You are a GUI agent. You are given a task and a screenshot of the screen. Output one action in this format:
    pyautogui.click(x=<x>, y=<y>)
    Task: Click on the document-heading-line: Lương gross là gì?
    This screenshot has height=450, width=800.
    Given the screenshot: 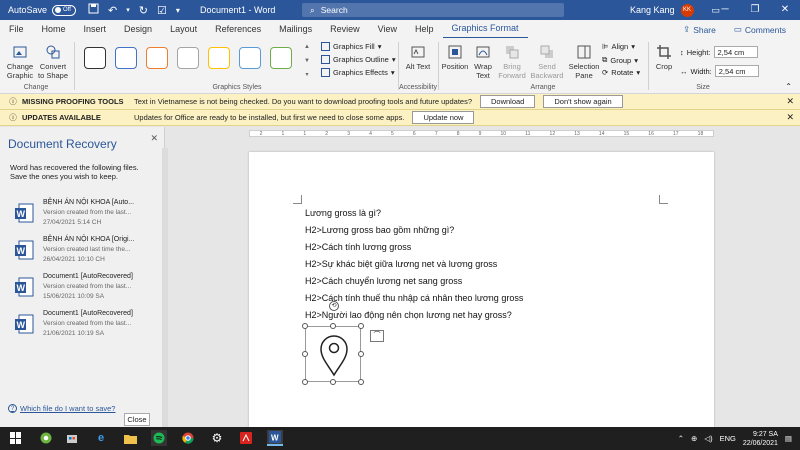 What is the action you would take?
    pyautogui.click(x=343, y=213)
    